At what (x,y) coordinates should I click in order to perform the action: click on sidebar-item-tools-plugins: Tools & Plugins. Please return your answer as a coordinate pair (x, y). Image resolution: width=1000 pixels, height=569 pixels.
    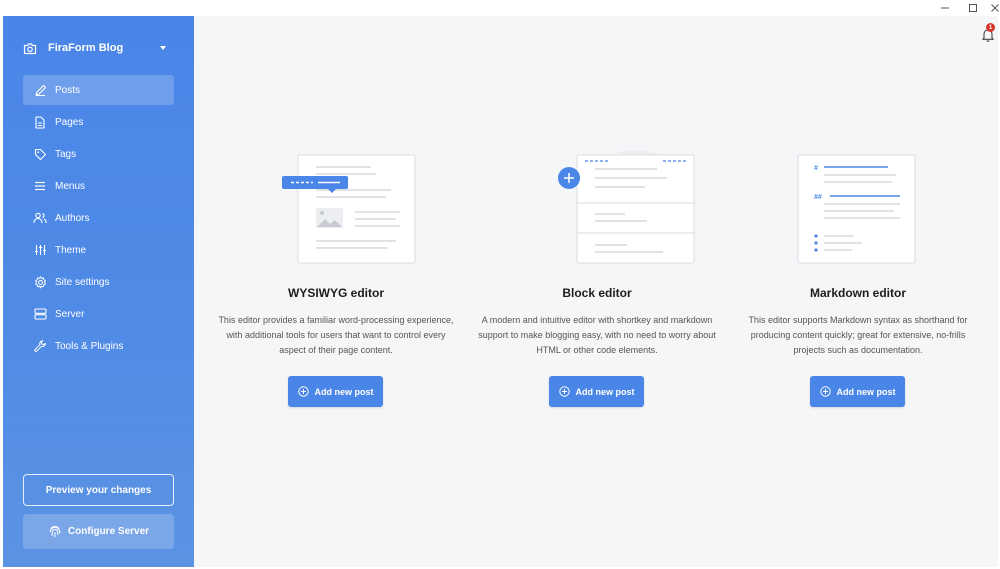
    Looking at the image, I should click on (98, 346).